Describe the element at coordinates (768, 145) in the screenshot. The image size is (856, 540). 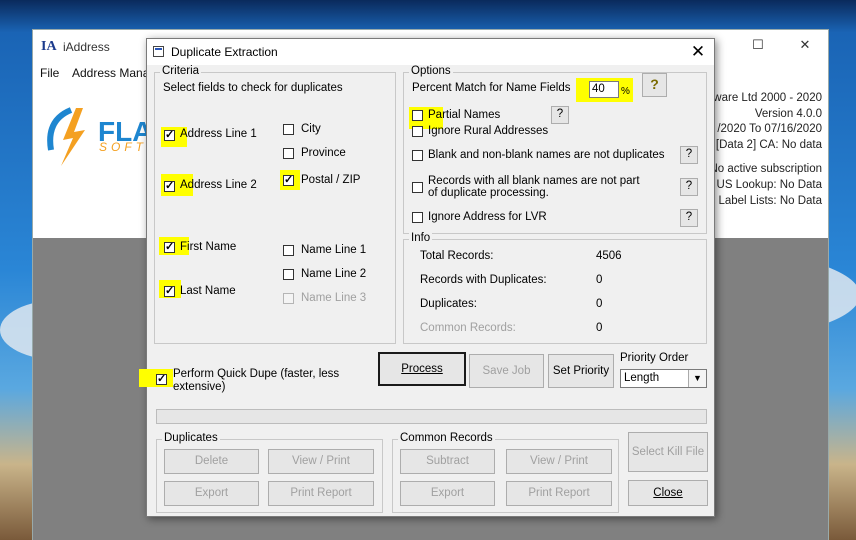
I see `data-status-text: [Data 2] CA: No data` at that location.